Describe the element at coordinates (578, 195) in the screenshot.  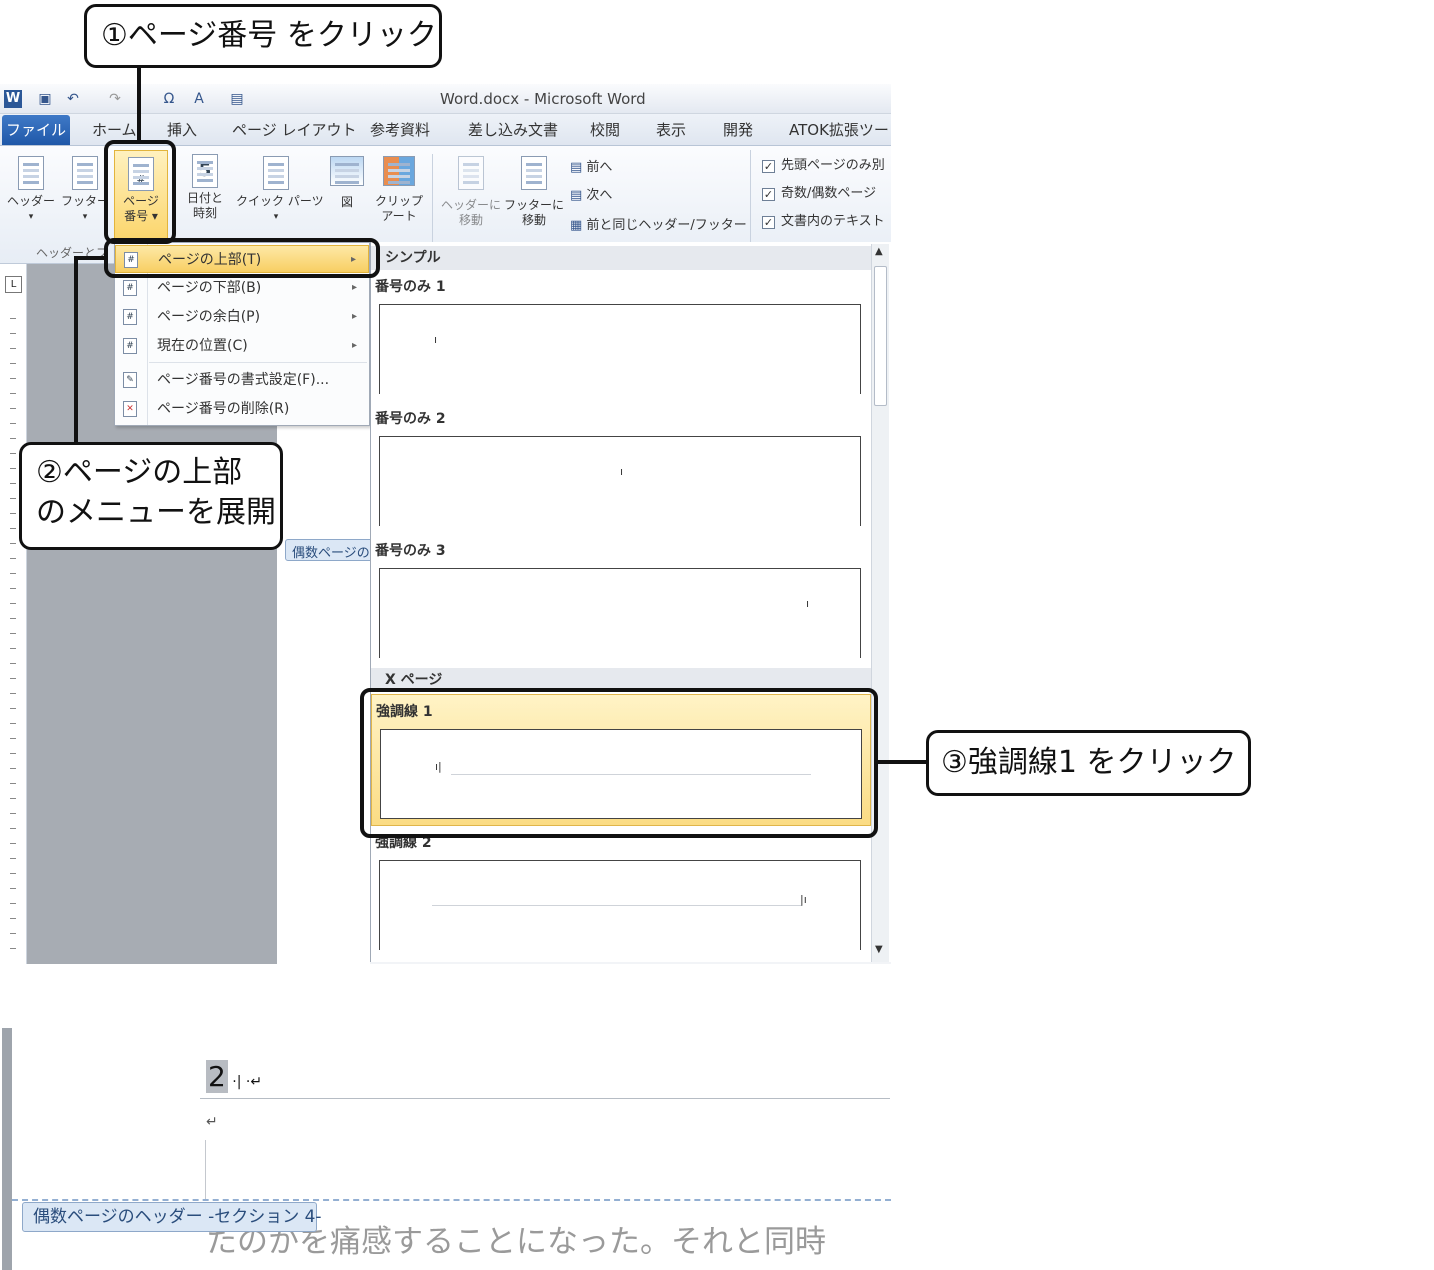
I see `next-icon: ▤` at that location.